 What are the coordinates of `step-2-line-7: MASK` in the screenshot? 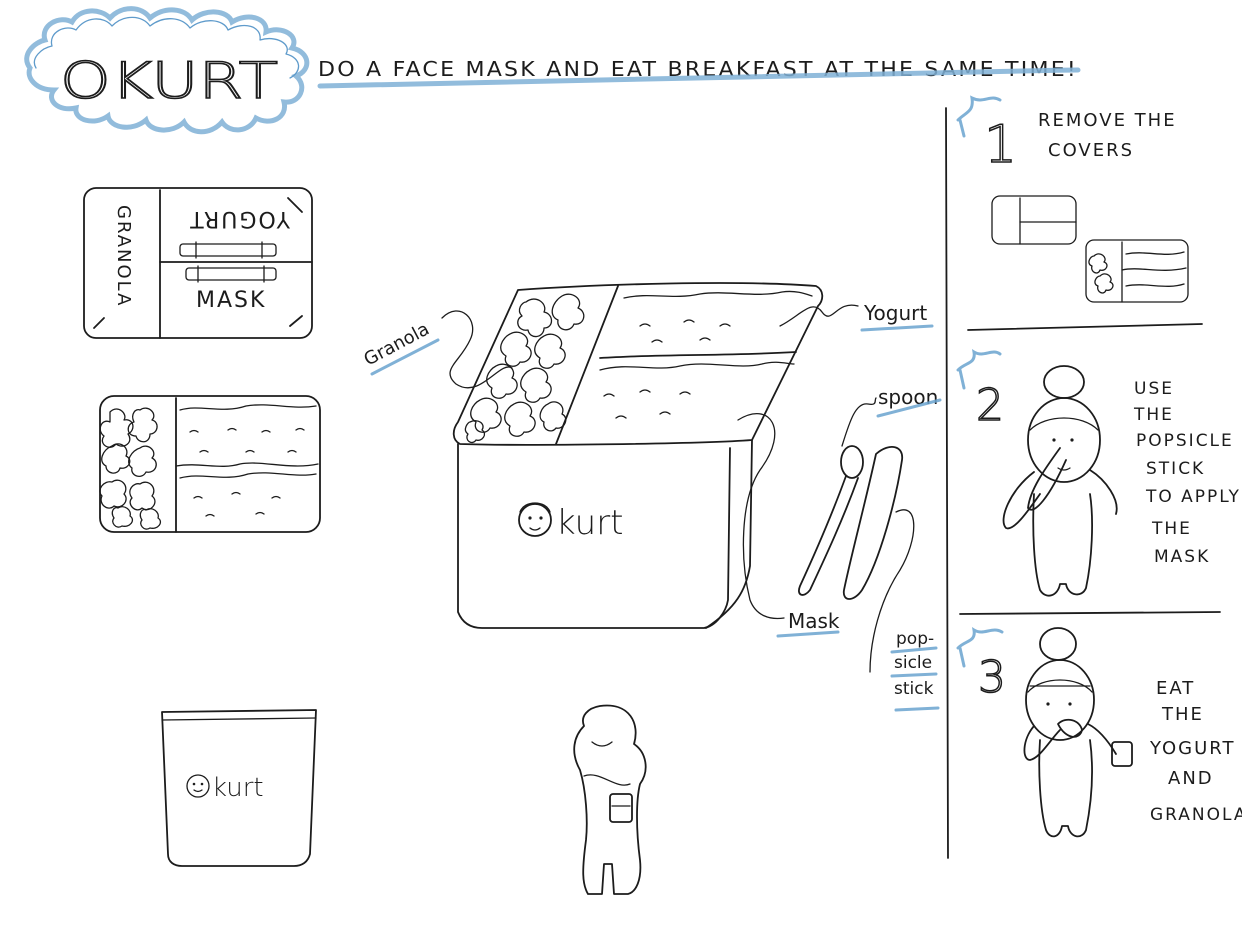 It's located at (1182, 557).